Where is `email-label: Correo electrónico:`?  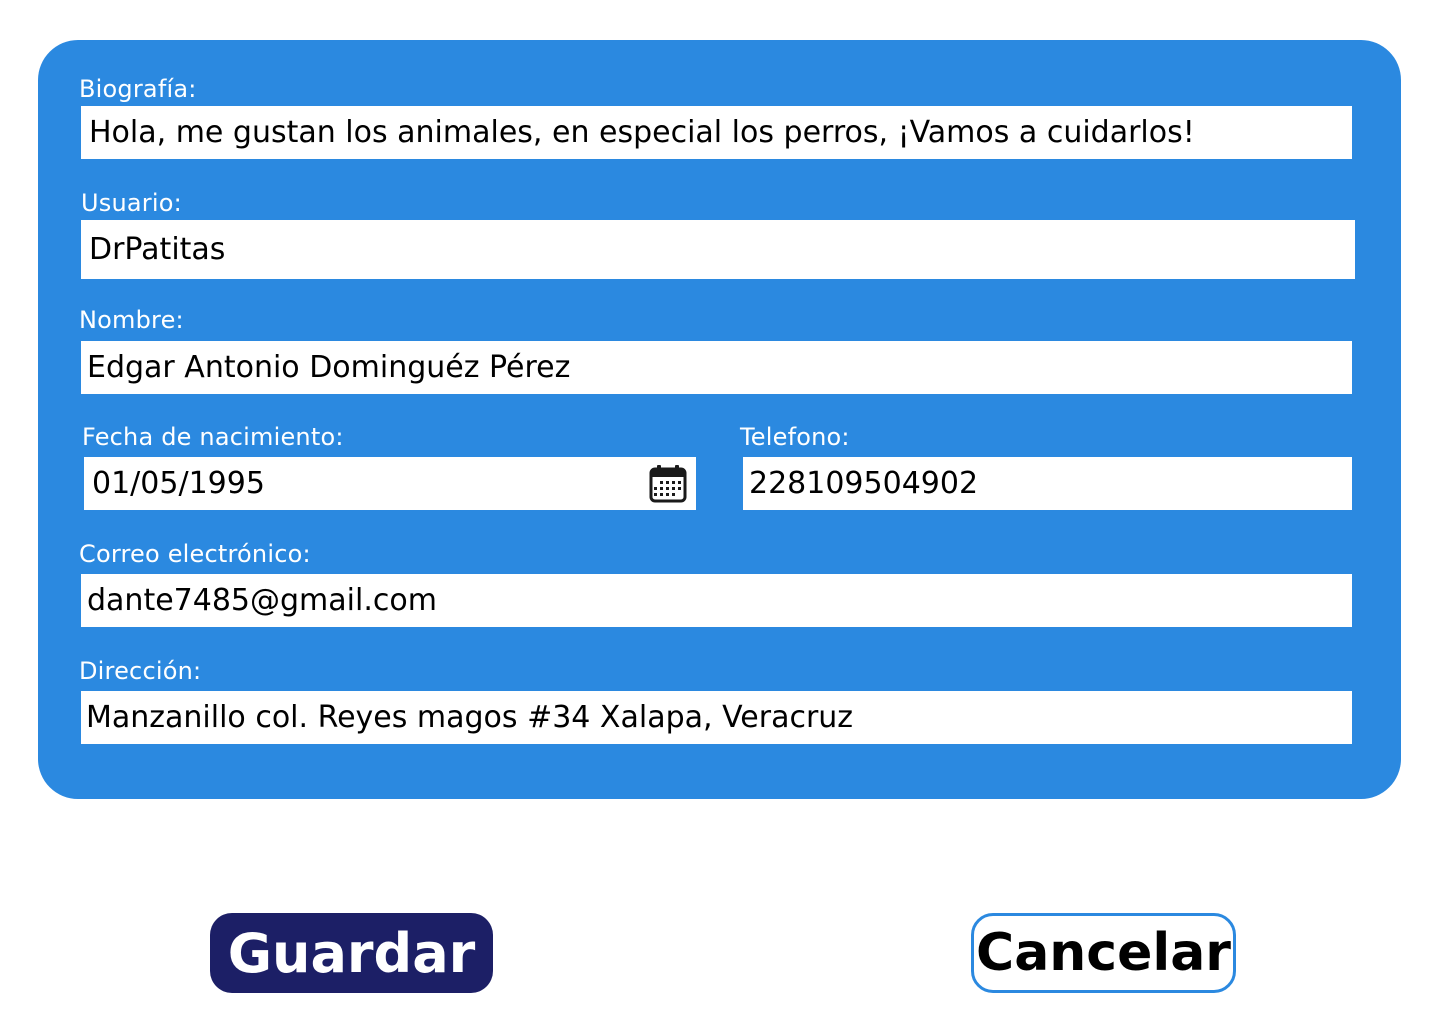
email-label: Correo electrónico: is located at coordinates (195, 554).